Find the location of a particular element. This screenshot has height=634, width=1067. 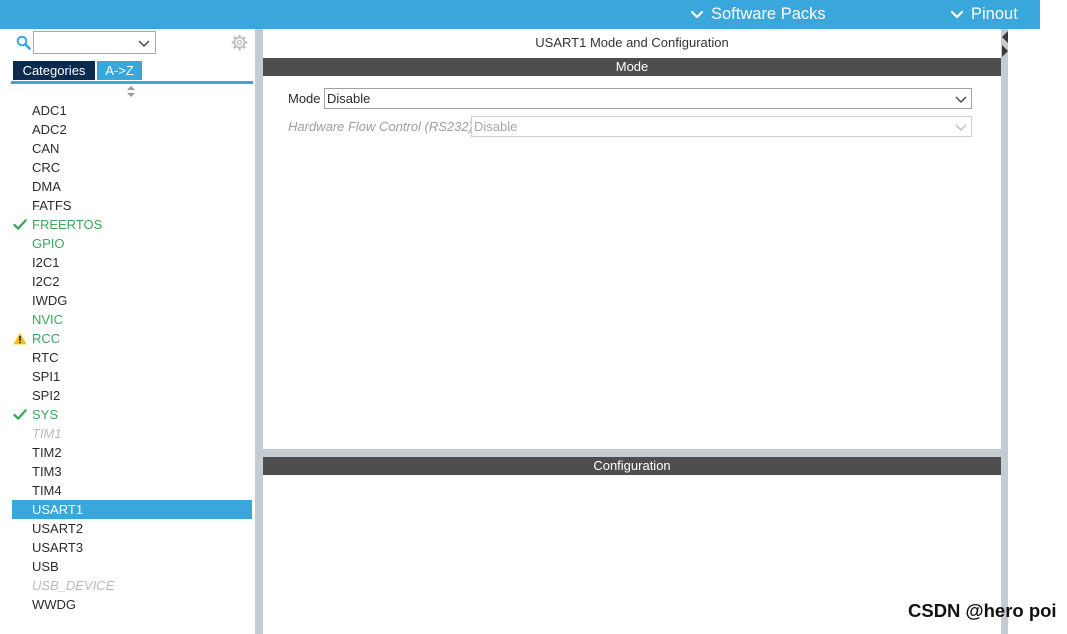

list-item-label: IWDG is located at coordinates (50, 300).